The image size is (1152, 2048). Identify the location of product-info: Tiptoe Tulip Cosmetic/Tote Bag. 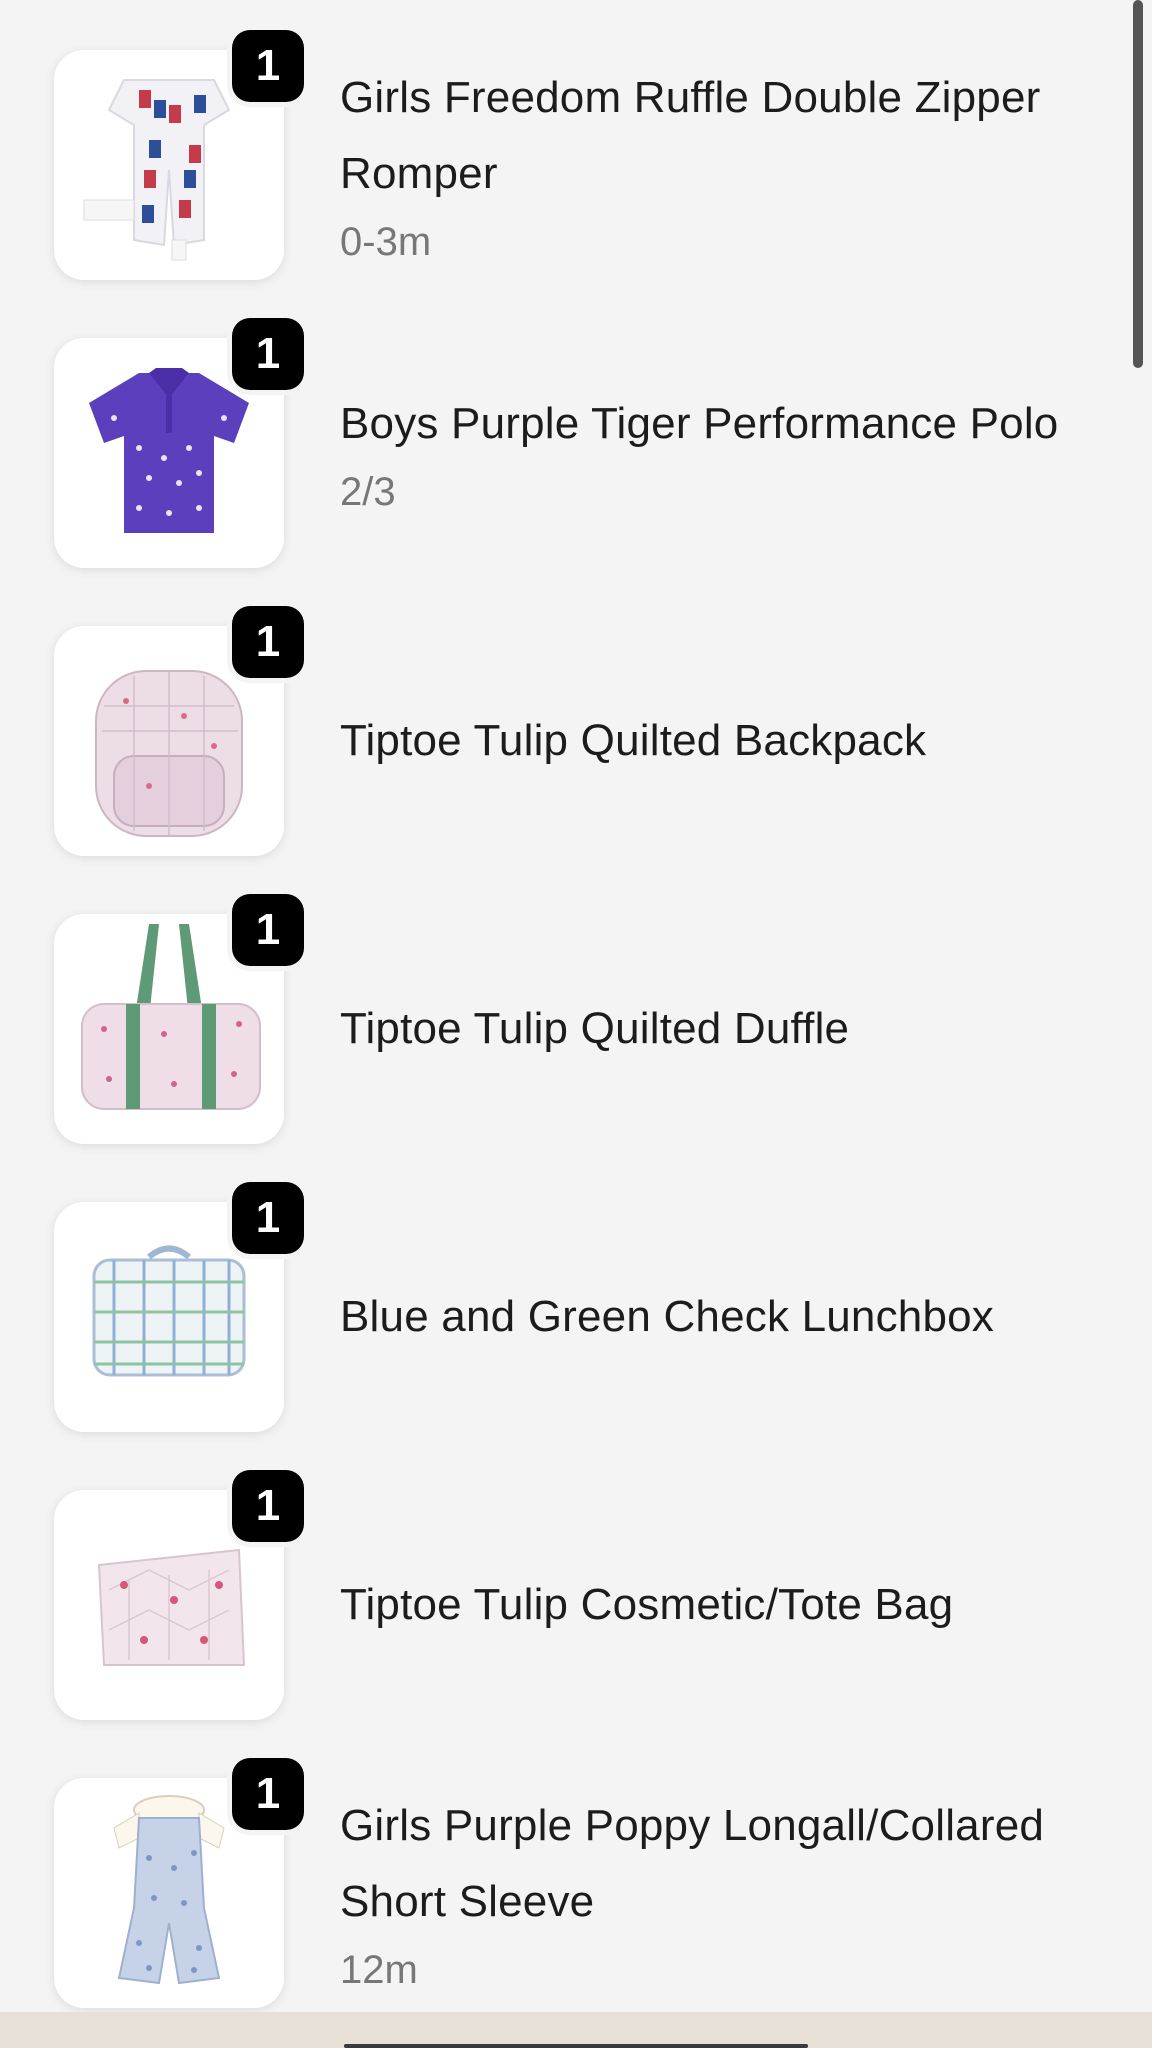
(730, 1605).